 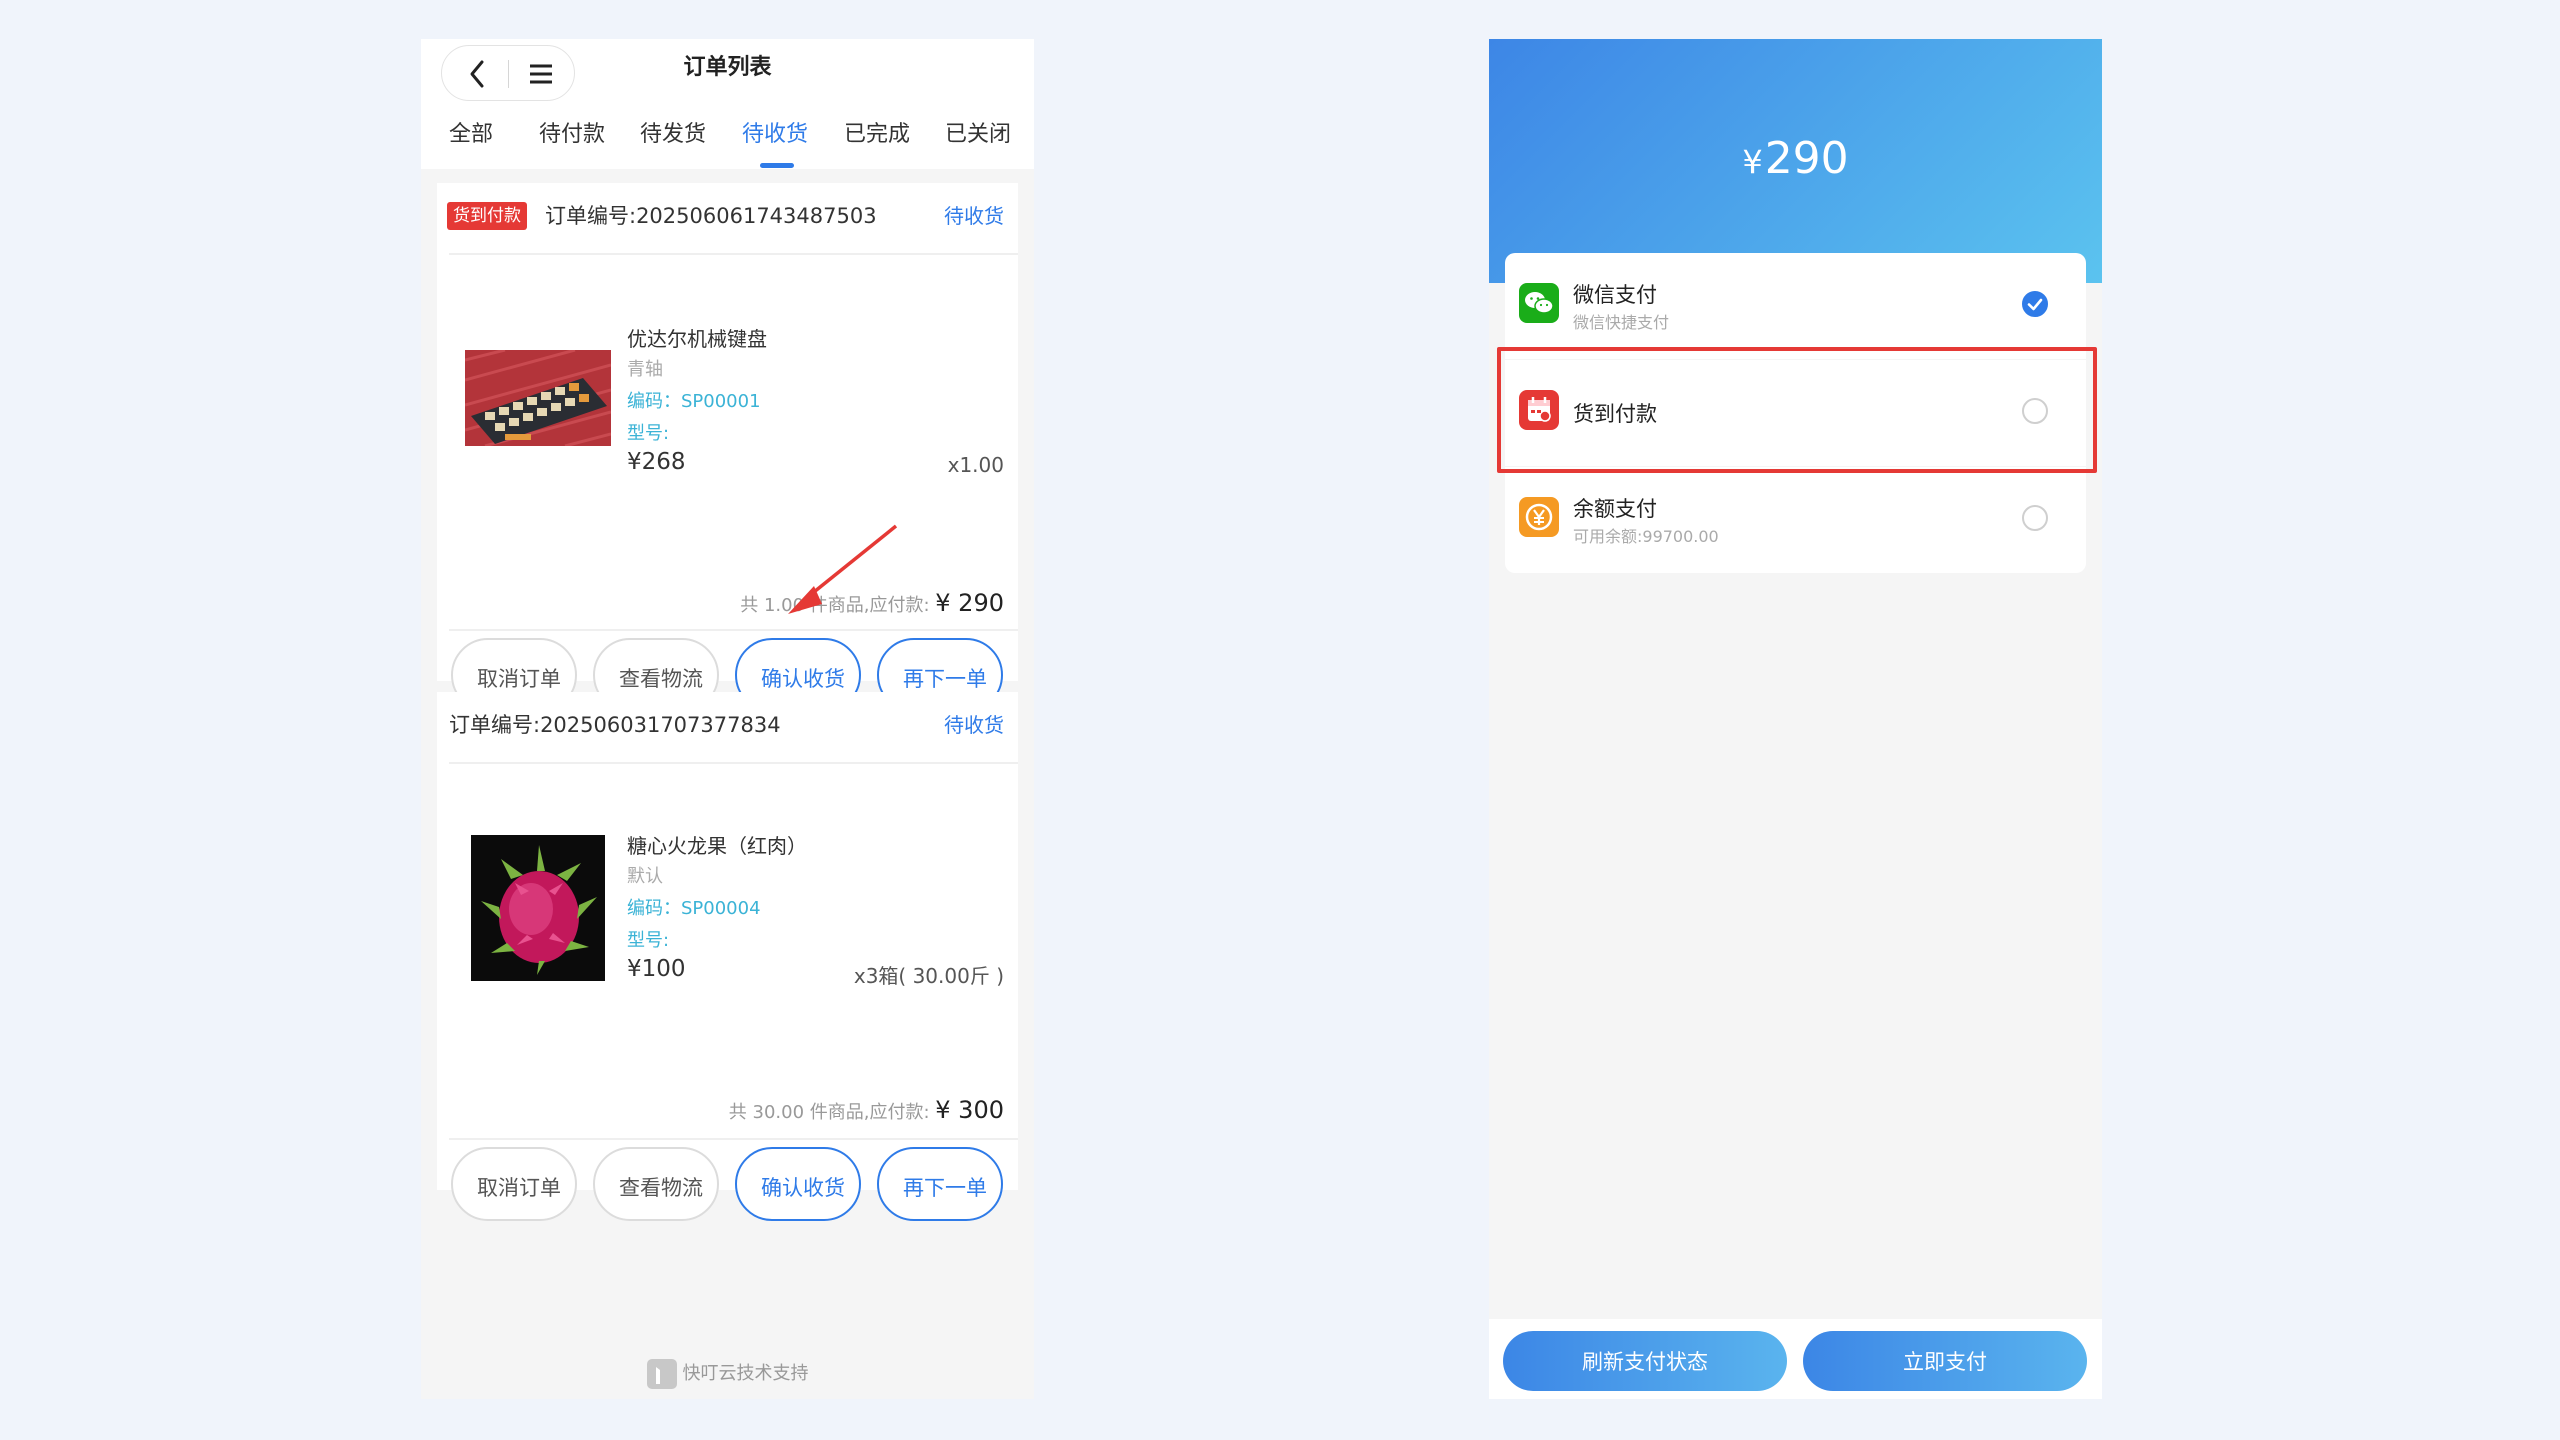 I want to click on payment-bottom-bar: 刷新支付状态 立即支付, so click(x=1795, y=1359).